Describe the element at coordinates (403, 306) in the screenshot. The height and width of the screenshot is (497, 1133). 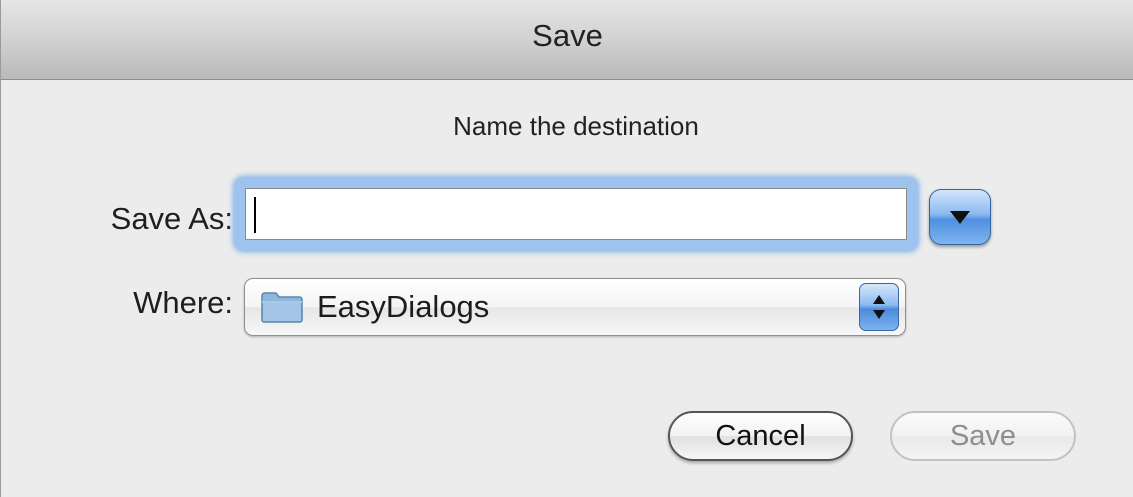
I see `where-value: EasyDialogs` at that location.